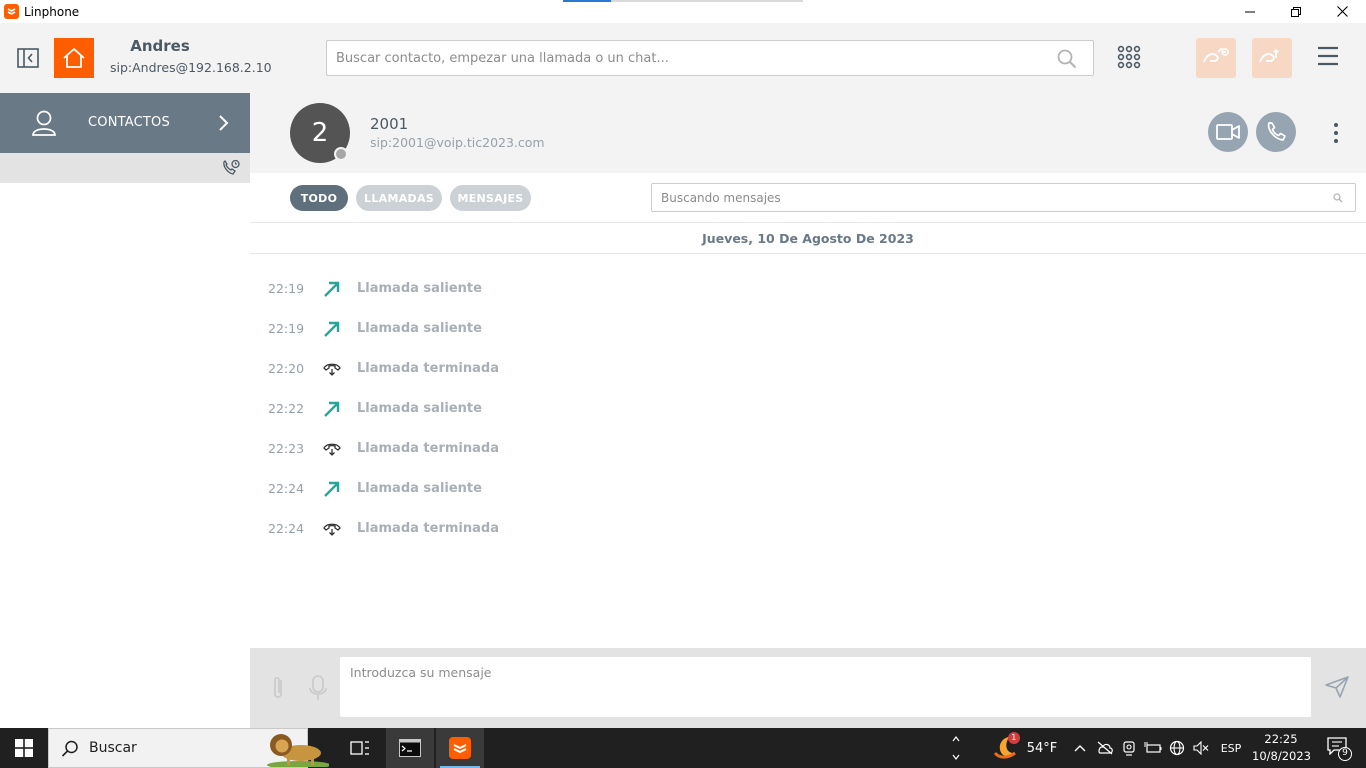  What do you see at coordinates (987, 197) in the screenshot?
I see `message-search-input` at bounding box center [987, 197].